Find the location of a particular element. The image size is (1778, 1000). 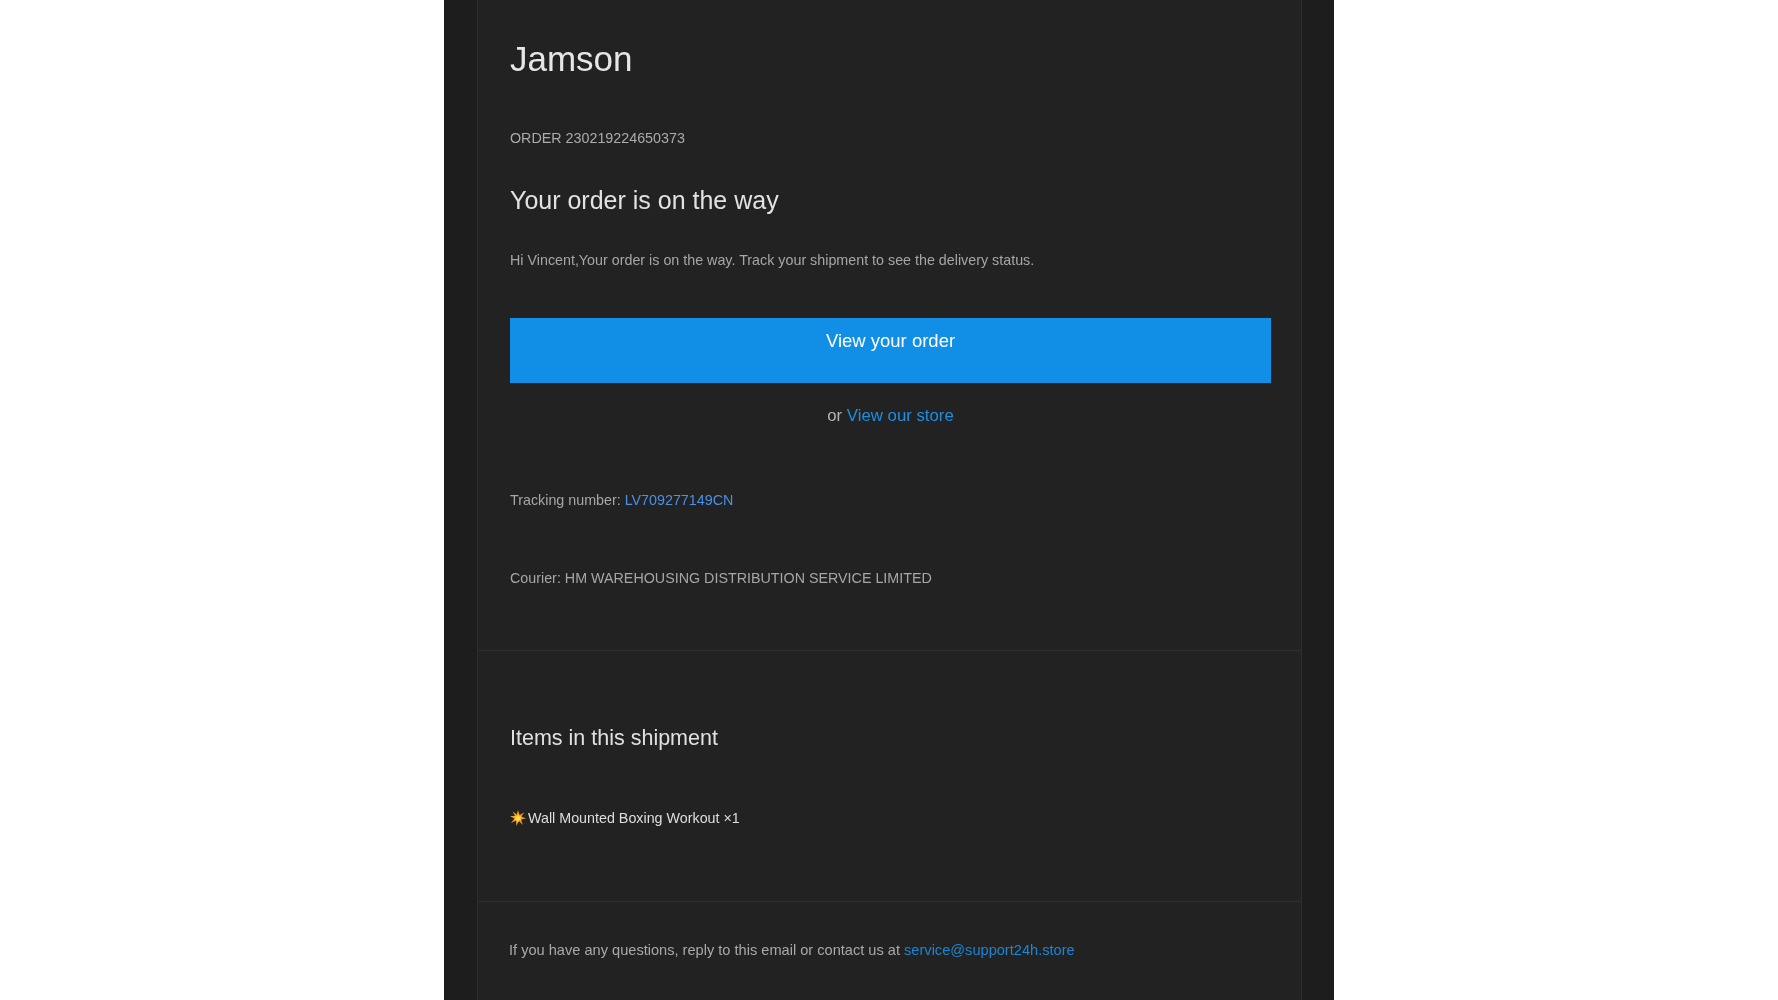

item-name: Wall Mounted Boxing Workout ×1 is located at coordinates (634, 818).